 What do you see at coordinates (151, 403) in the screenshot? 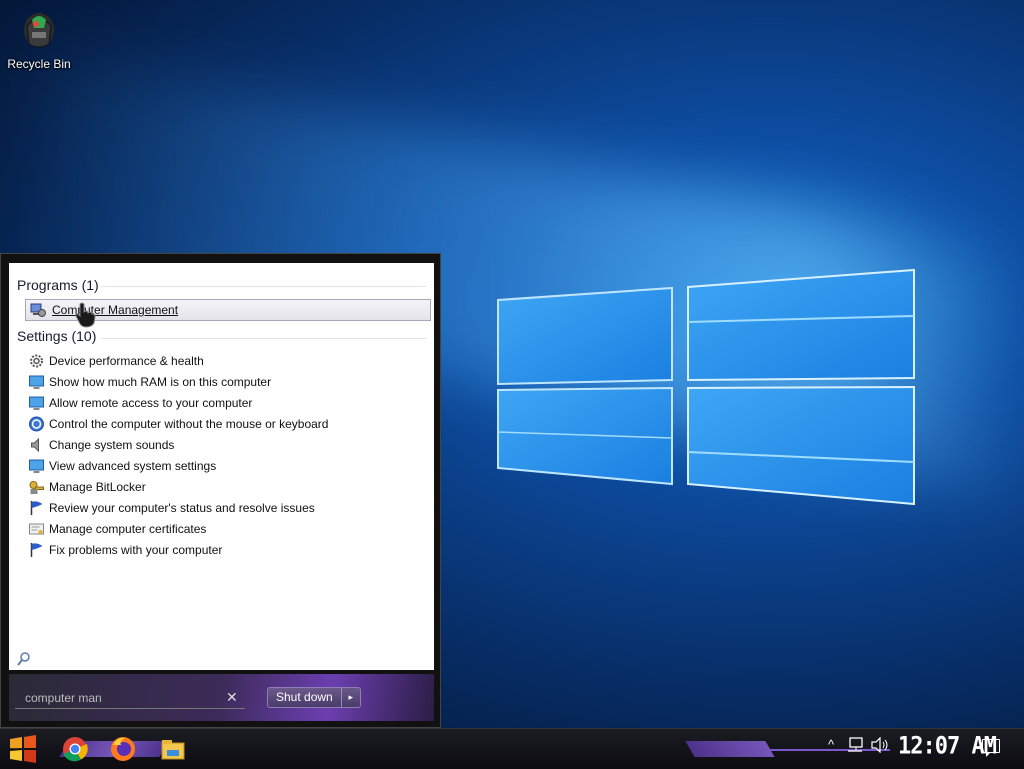
I see `settings-item-label: Allow remote access to your computer` at bounding box center [151, 403].